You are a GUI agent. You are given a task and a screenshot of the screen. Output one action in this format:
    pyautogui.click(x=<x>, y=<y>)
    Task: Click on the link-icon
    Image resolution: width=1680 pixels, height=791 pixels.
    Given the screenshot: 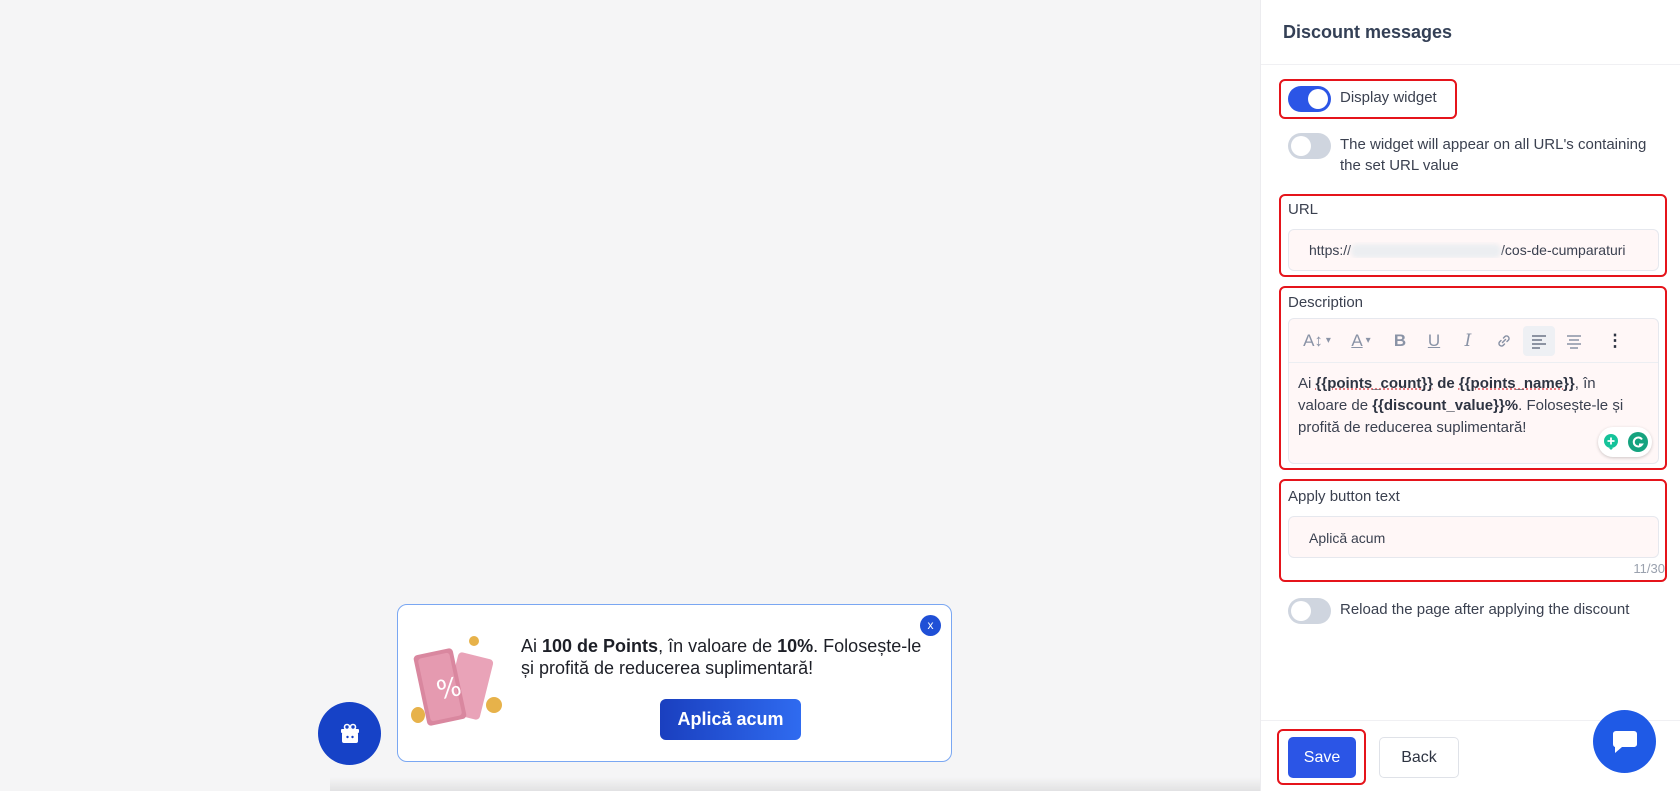 What is the action you would take?
    pyautogui.click(x=1504, y=340)
    